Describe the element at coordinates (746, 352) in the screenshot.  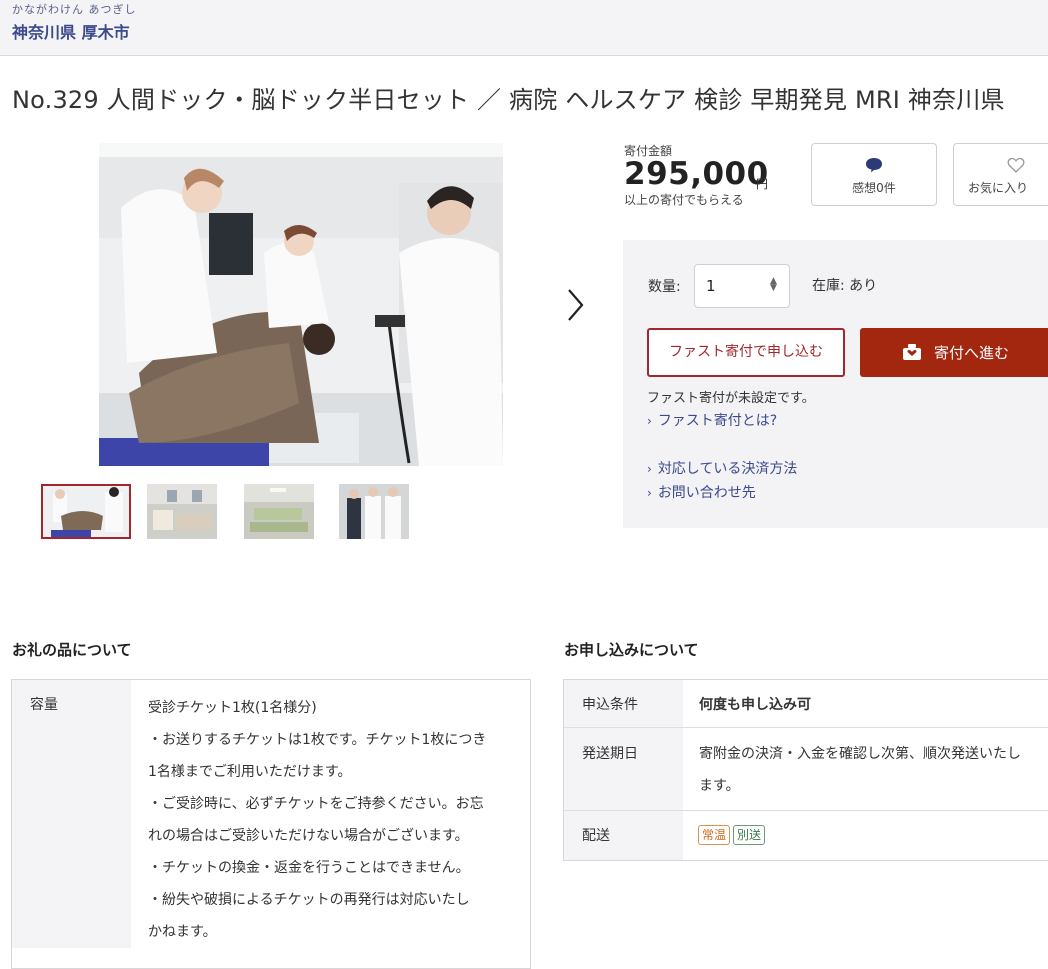
I see `fast-donation-button: ファスト寄付で申し込む` at that location.